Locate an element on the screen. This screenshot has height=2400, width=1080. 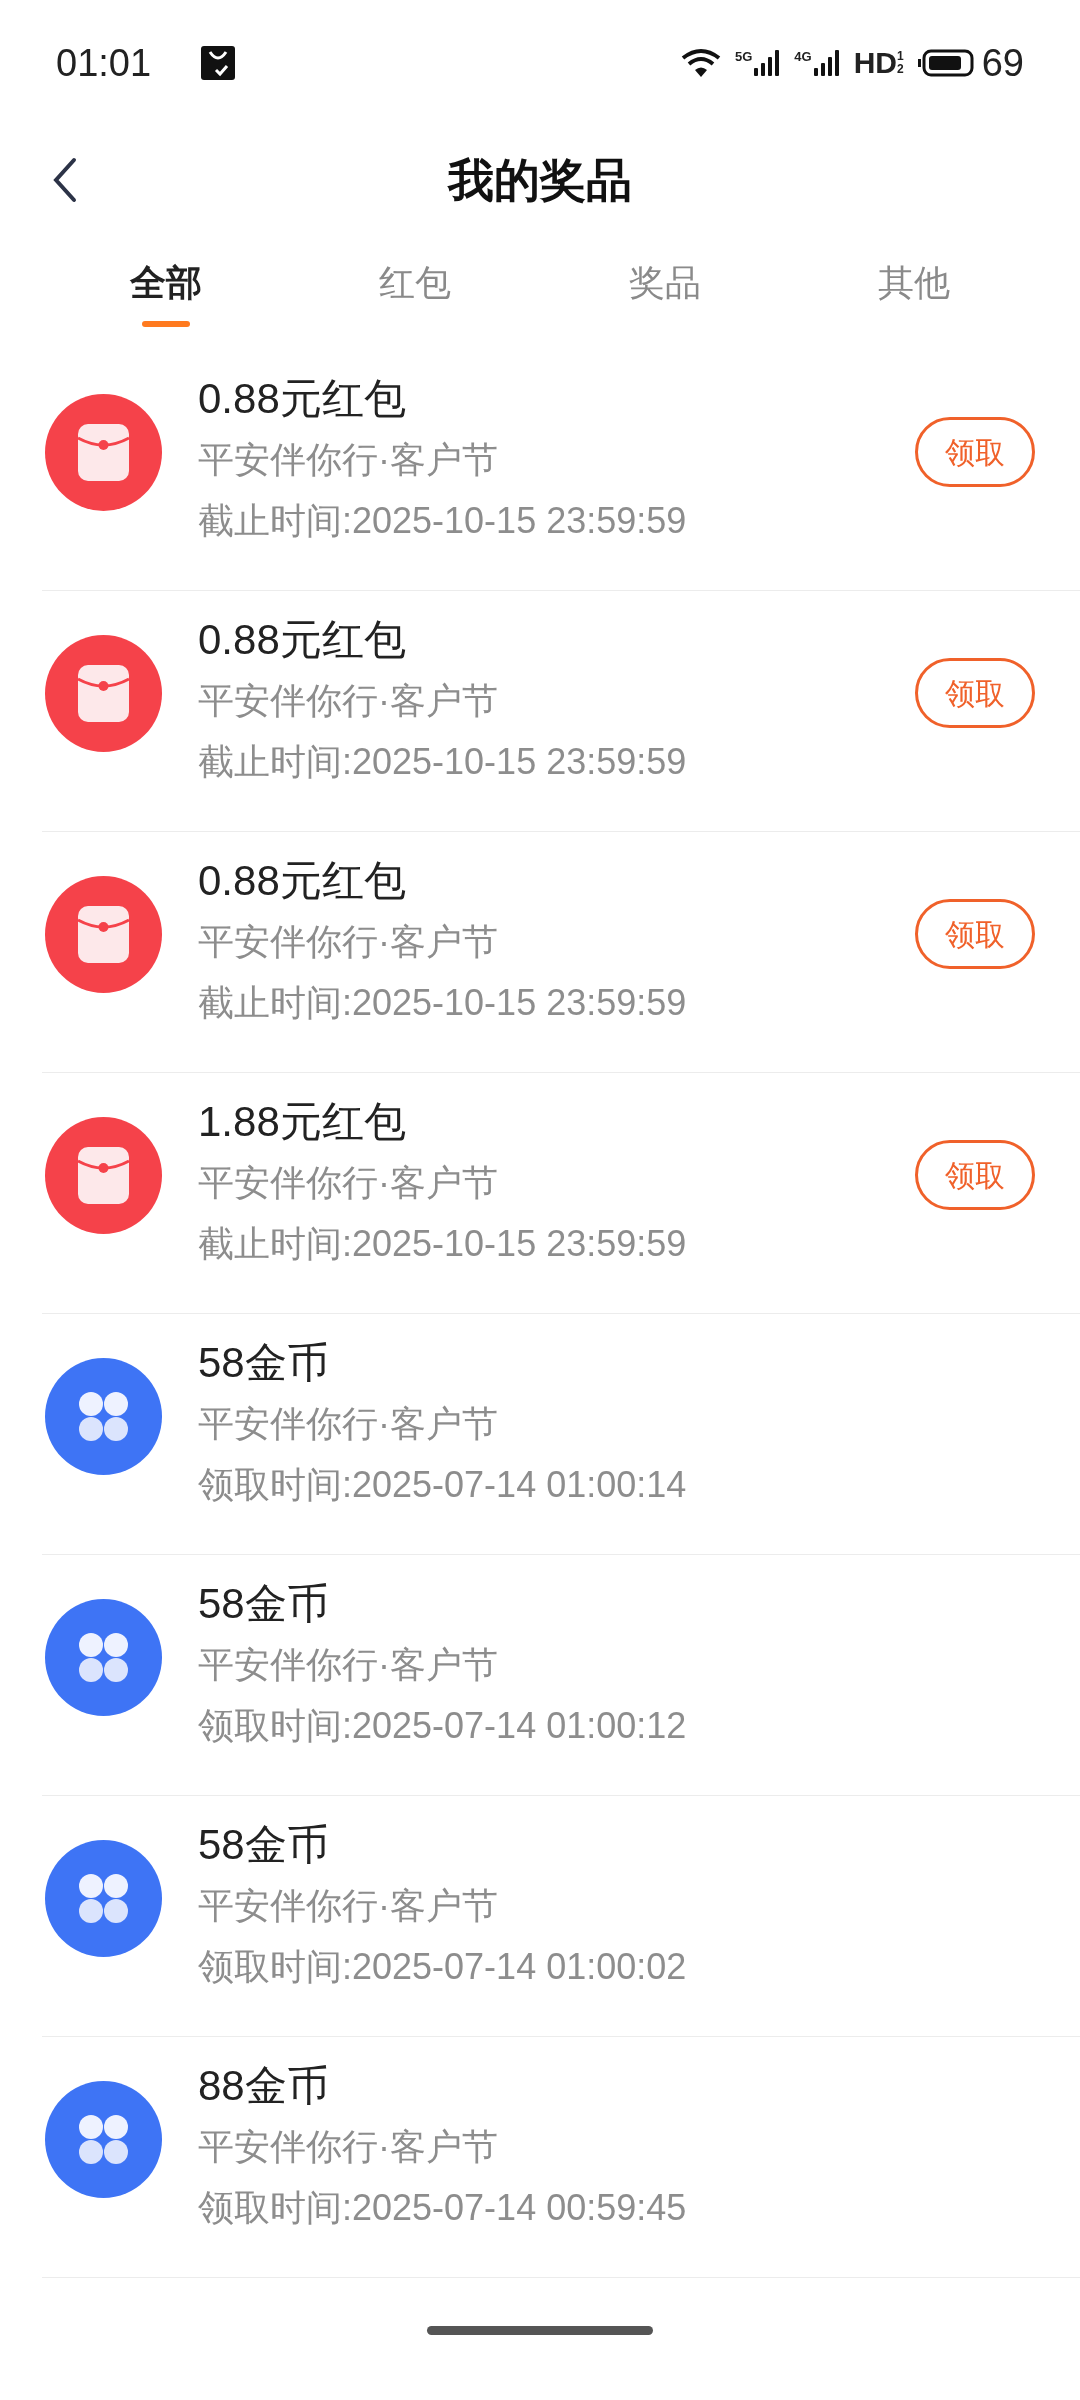
notification-icon is located at coordinates (218, 62).